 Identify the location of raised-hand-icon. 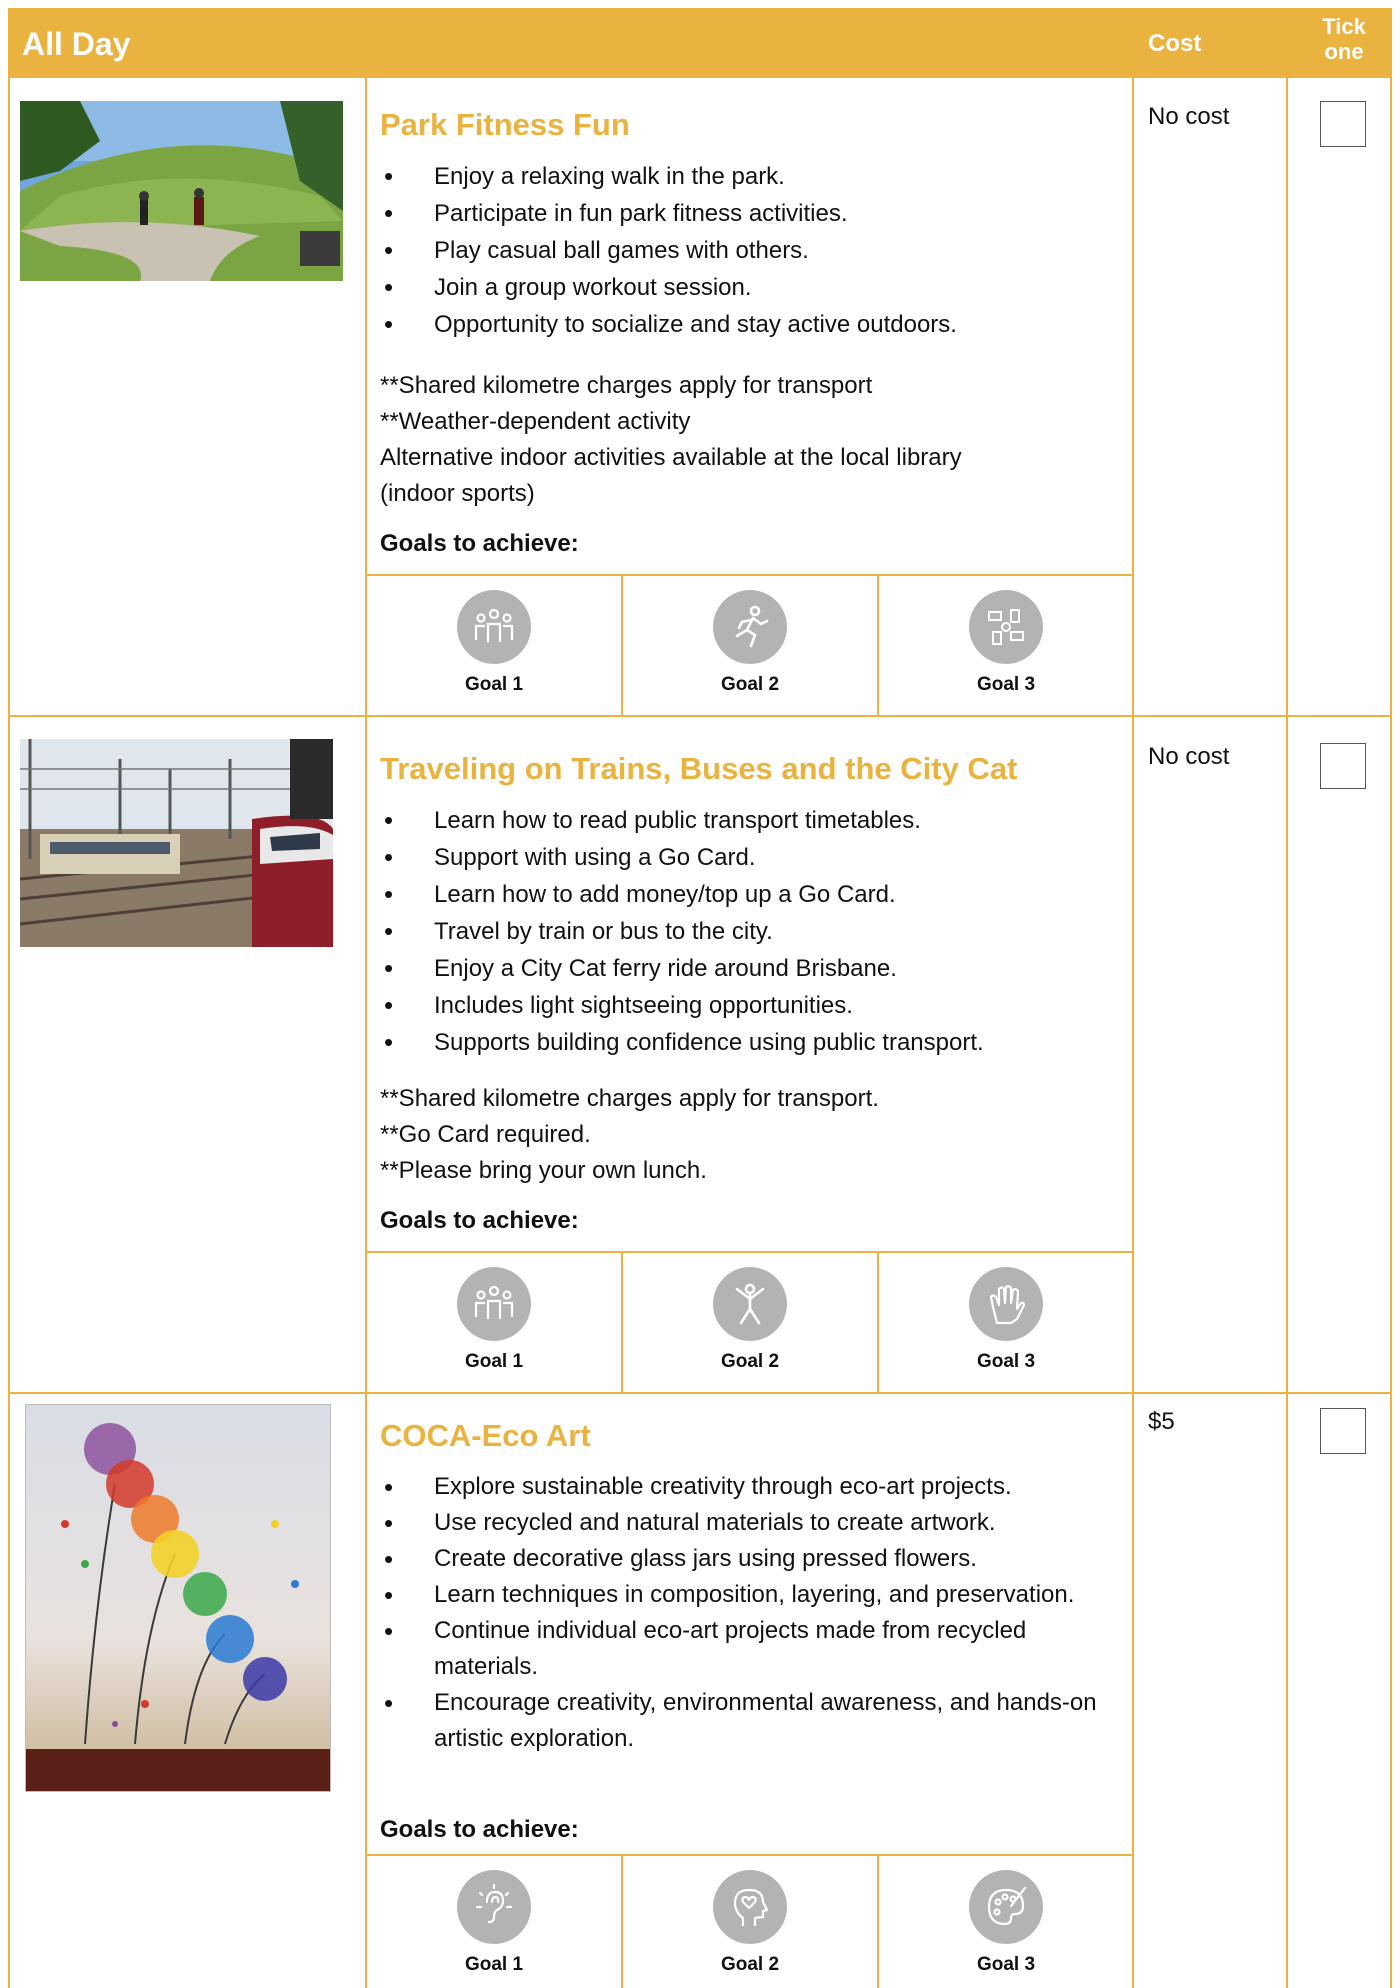
(1006, 1304).